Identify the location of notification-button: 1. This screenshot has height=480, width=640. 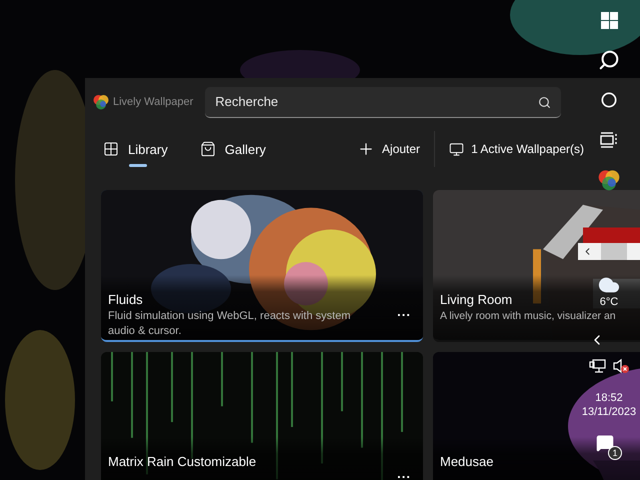
(609, 447).